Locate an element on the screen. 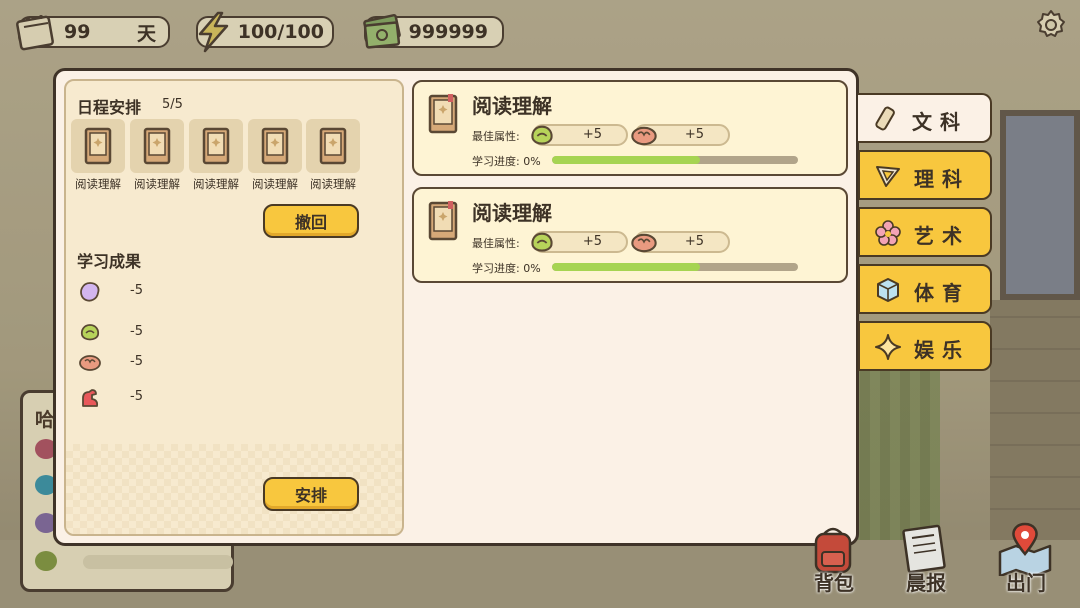 The height and width of the screenshot is (608, 1080). character-name: 哈 is located at coordinates (45, 420).